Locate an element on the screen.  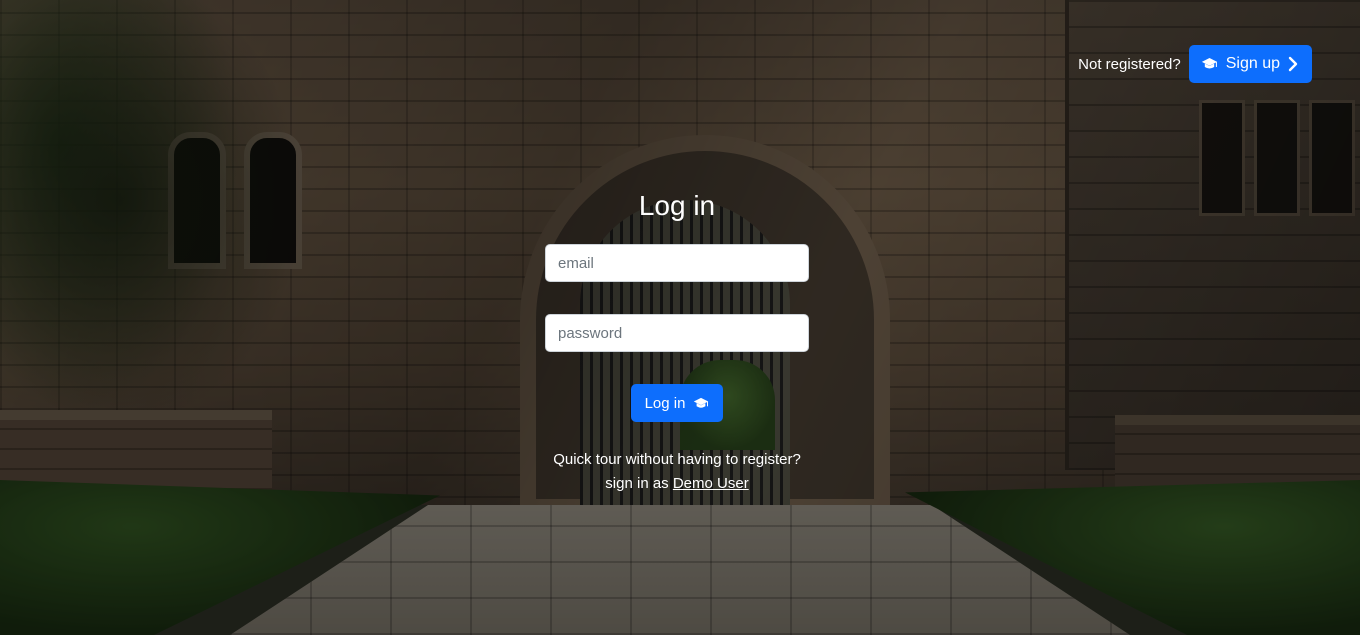
password-input is located at coordinates (677, 333).